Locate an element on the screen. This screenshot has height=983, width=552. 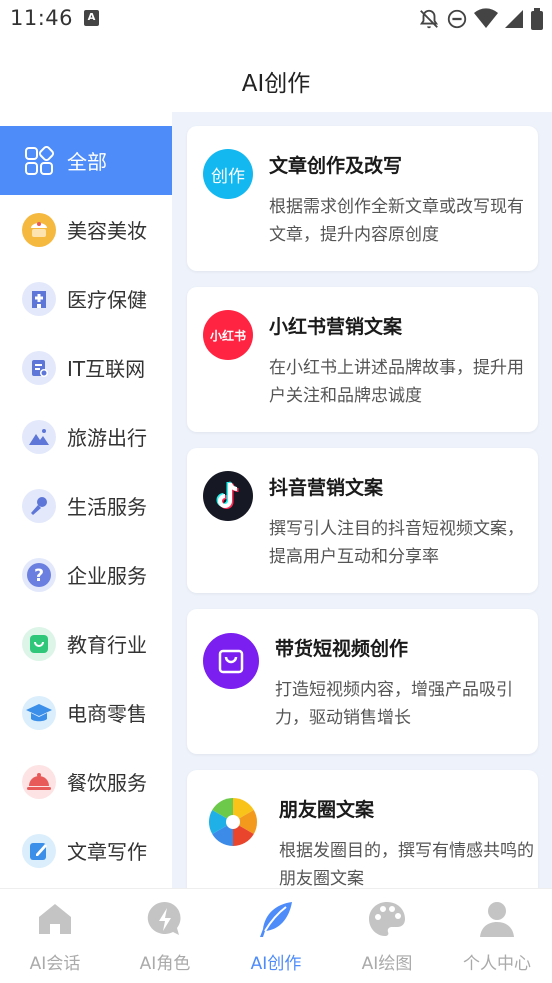
xiaohongshu-icon-text: 小红书 is located at coordinates (227, 335).